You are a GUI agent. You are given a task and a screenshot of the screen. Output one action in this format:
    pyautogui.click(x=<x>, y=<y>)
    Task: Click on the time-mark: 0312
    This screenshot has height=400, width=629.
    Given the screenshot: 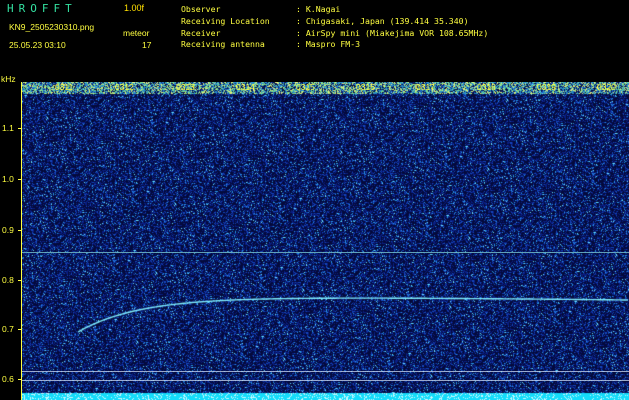 What is the action you would take?
    pyautogui.click(x=124, y=87)
    